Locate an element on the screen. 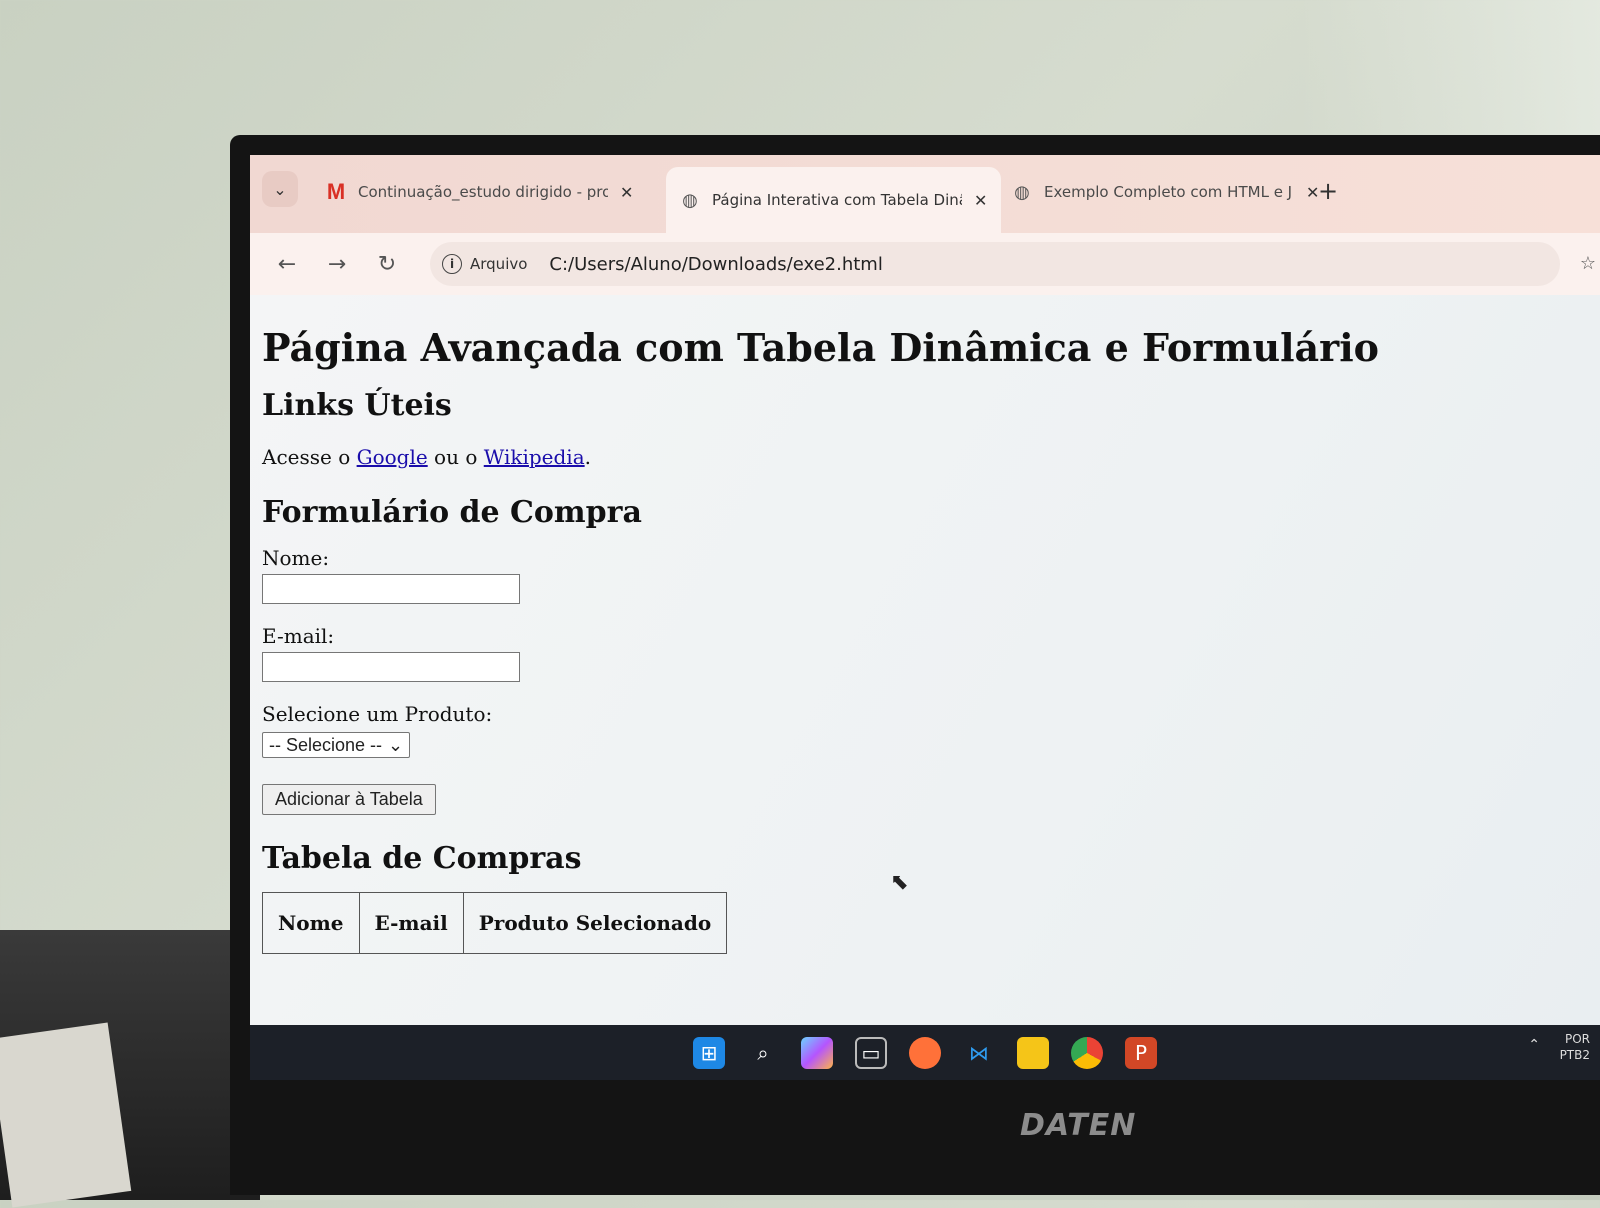 Image resolution: width=1600 pixels, height=1208 pixels. form-heading: Formulário de Compra is located at coordinates (452, 512).